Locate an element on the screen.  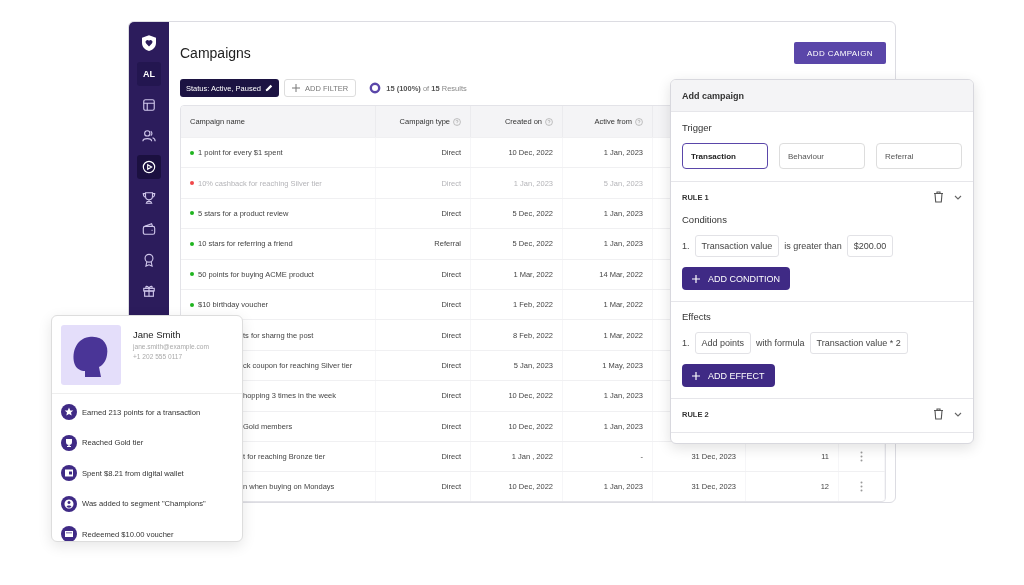
play-icon is located at coordinates (149, 167).